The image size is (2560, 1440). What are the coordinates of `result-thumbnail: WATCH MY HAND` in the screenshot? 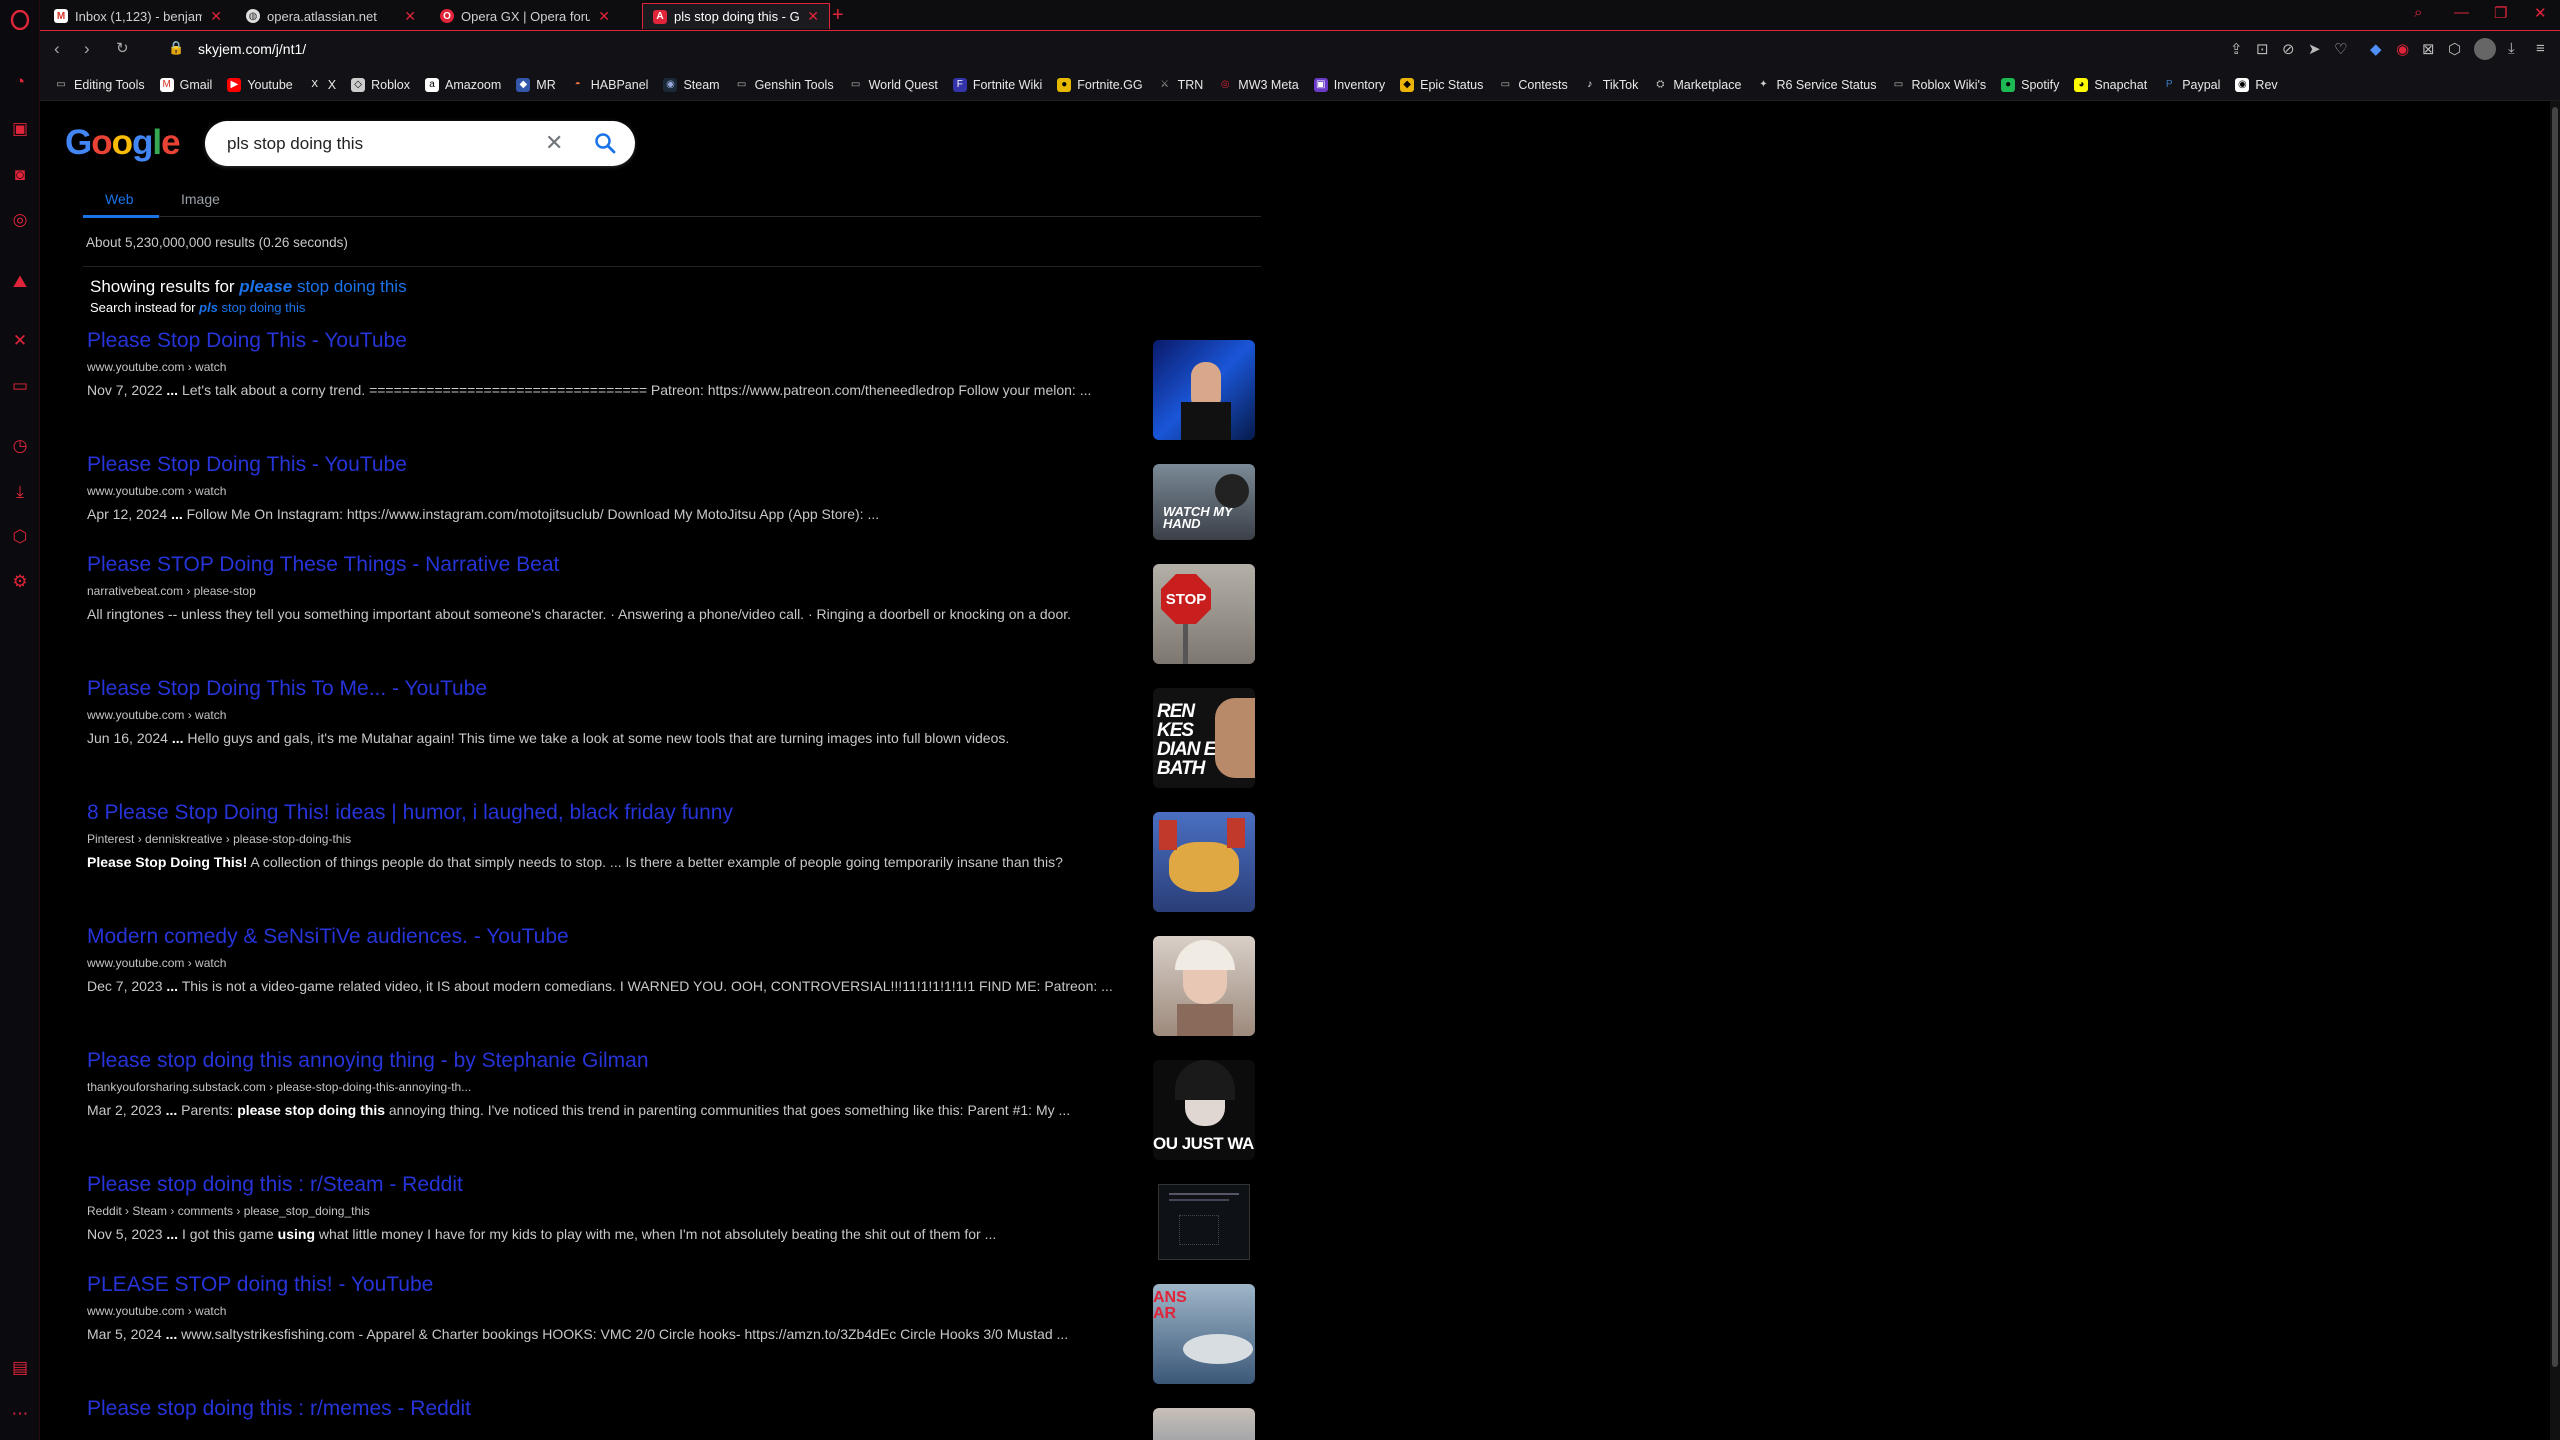 It's located at (1204, 502).